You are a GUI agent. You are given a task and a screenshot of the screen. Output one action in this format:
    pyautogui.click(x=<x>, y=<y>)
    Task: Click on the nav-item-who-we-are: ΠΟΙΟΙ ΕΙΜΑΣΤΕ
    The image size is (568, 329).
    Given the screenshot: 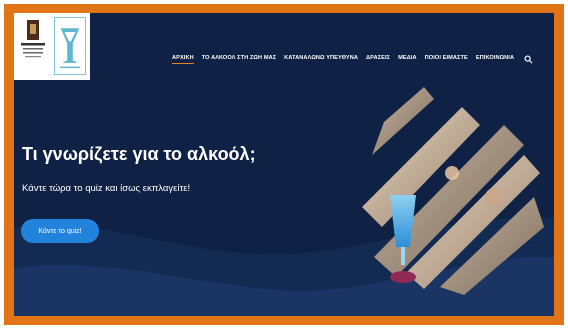 What is the action you would take?
    pyautogui.click(x=446, y=59)
    